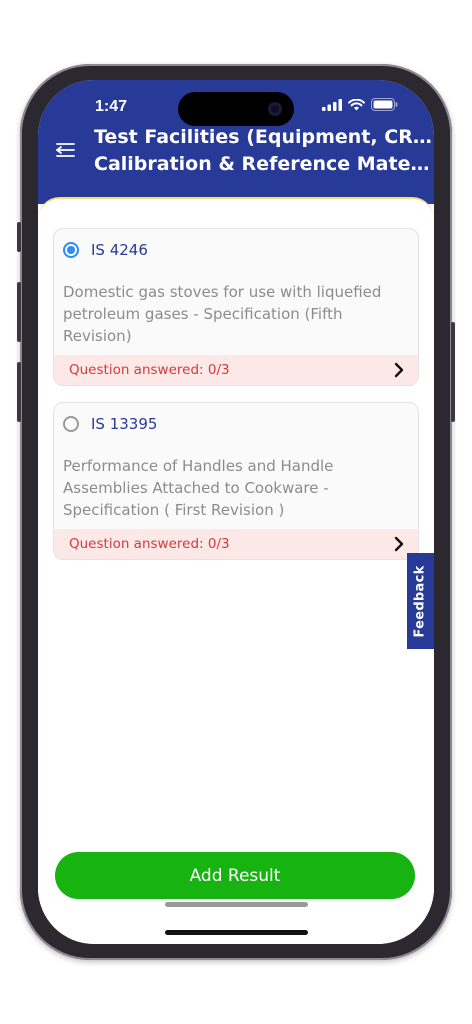 The height and width of the screenshot is (1024, 472). What do you see at coordinates (332, 104) in the screenshot?
I see `signal-icon` at bounding box center [332, 104].